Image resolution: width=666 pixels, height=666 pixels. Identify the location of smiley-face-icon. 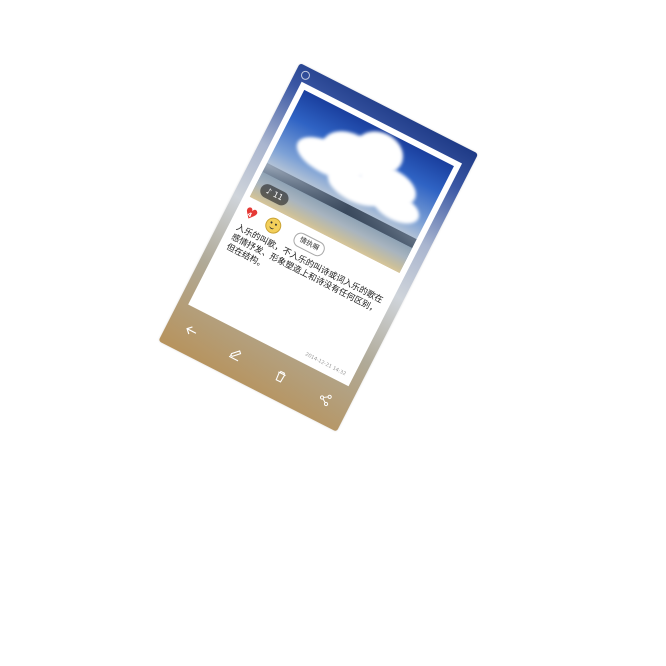
(273, 225).